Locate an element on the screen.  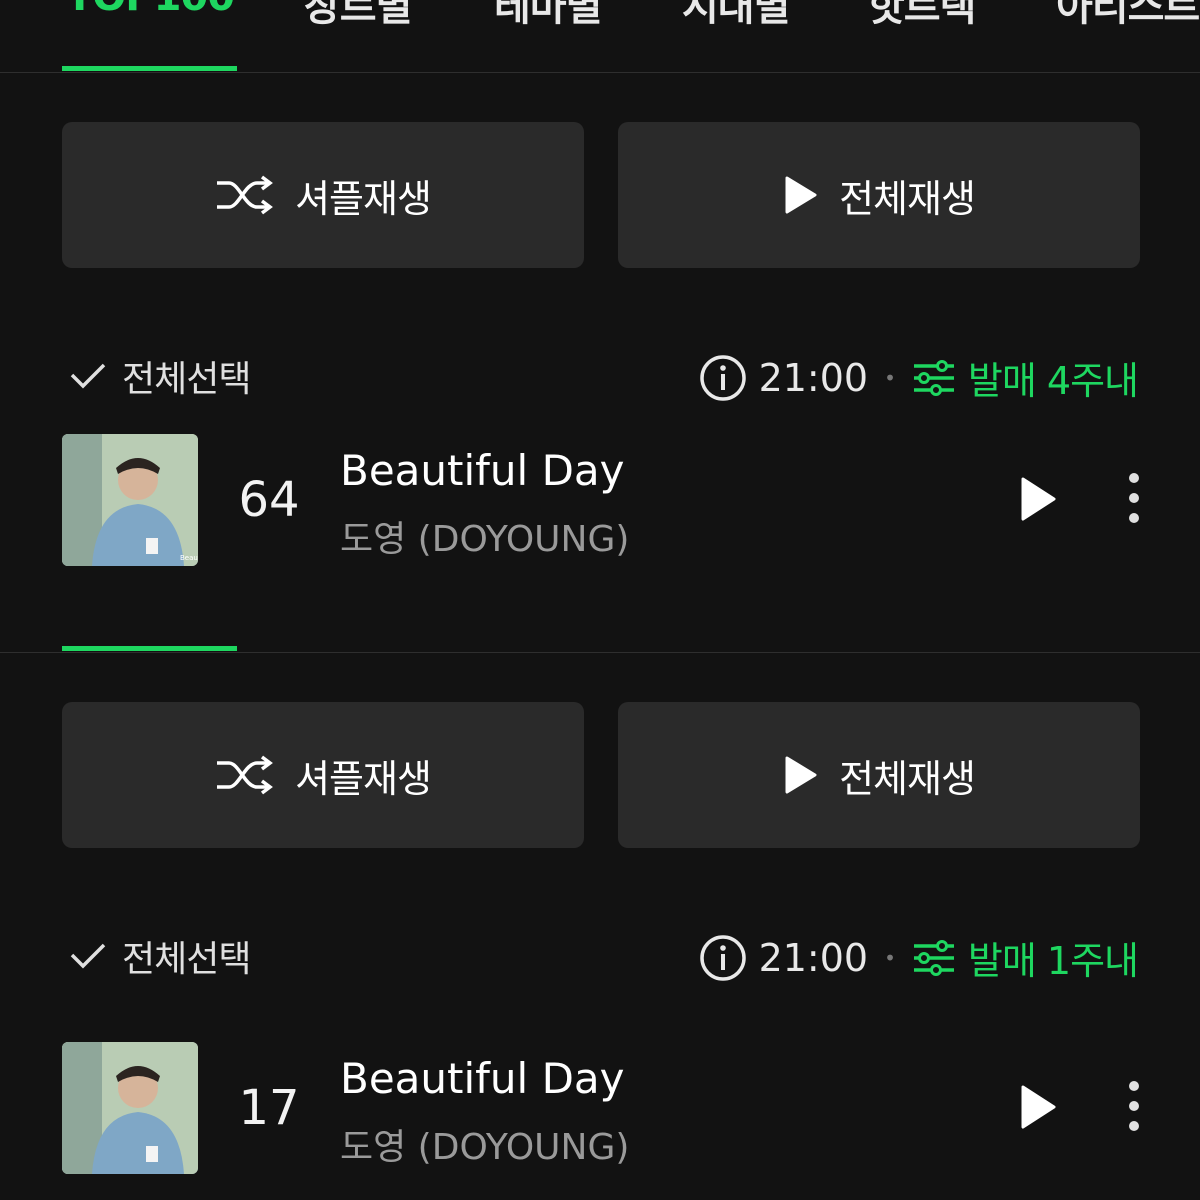
tab-genre: 장르별 is located at coordinates (358, 16).